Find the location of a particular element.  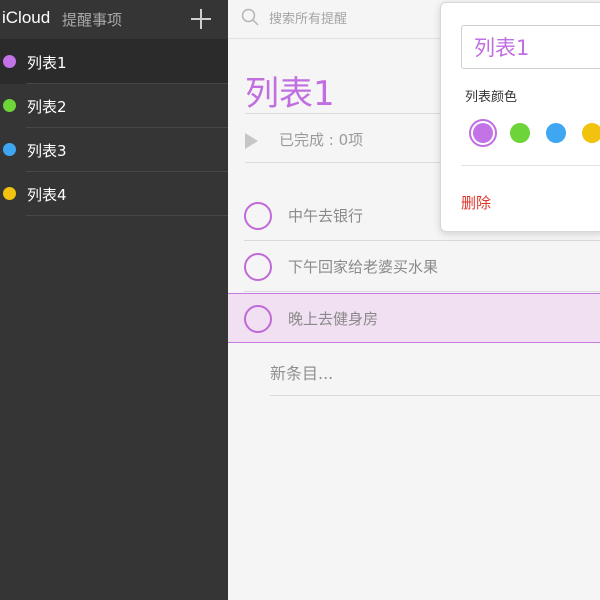

search-icon is located at coordinates (250, 17).